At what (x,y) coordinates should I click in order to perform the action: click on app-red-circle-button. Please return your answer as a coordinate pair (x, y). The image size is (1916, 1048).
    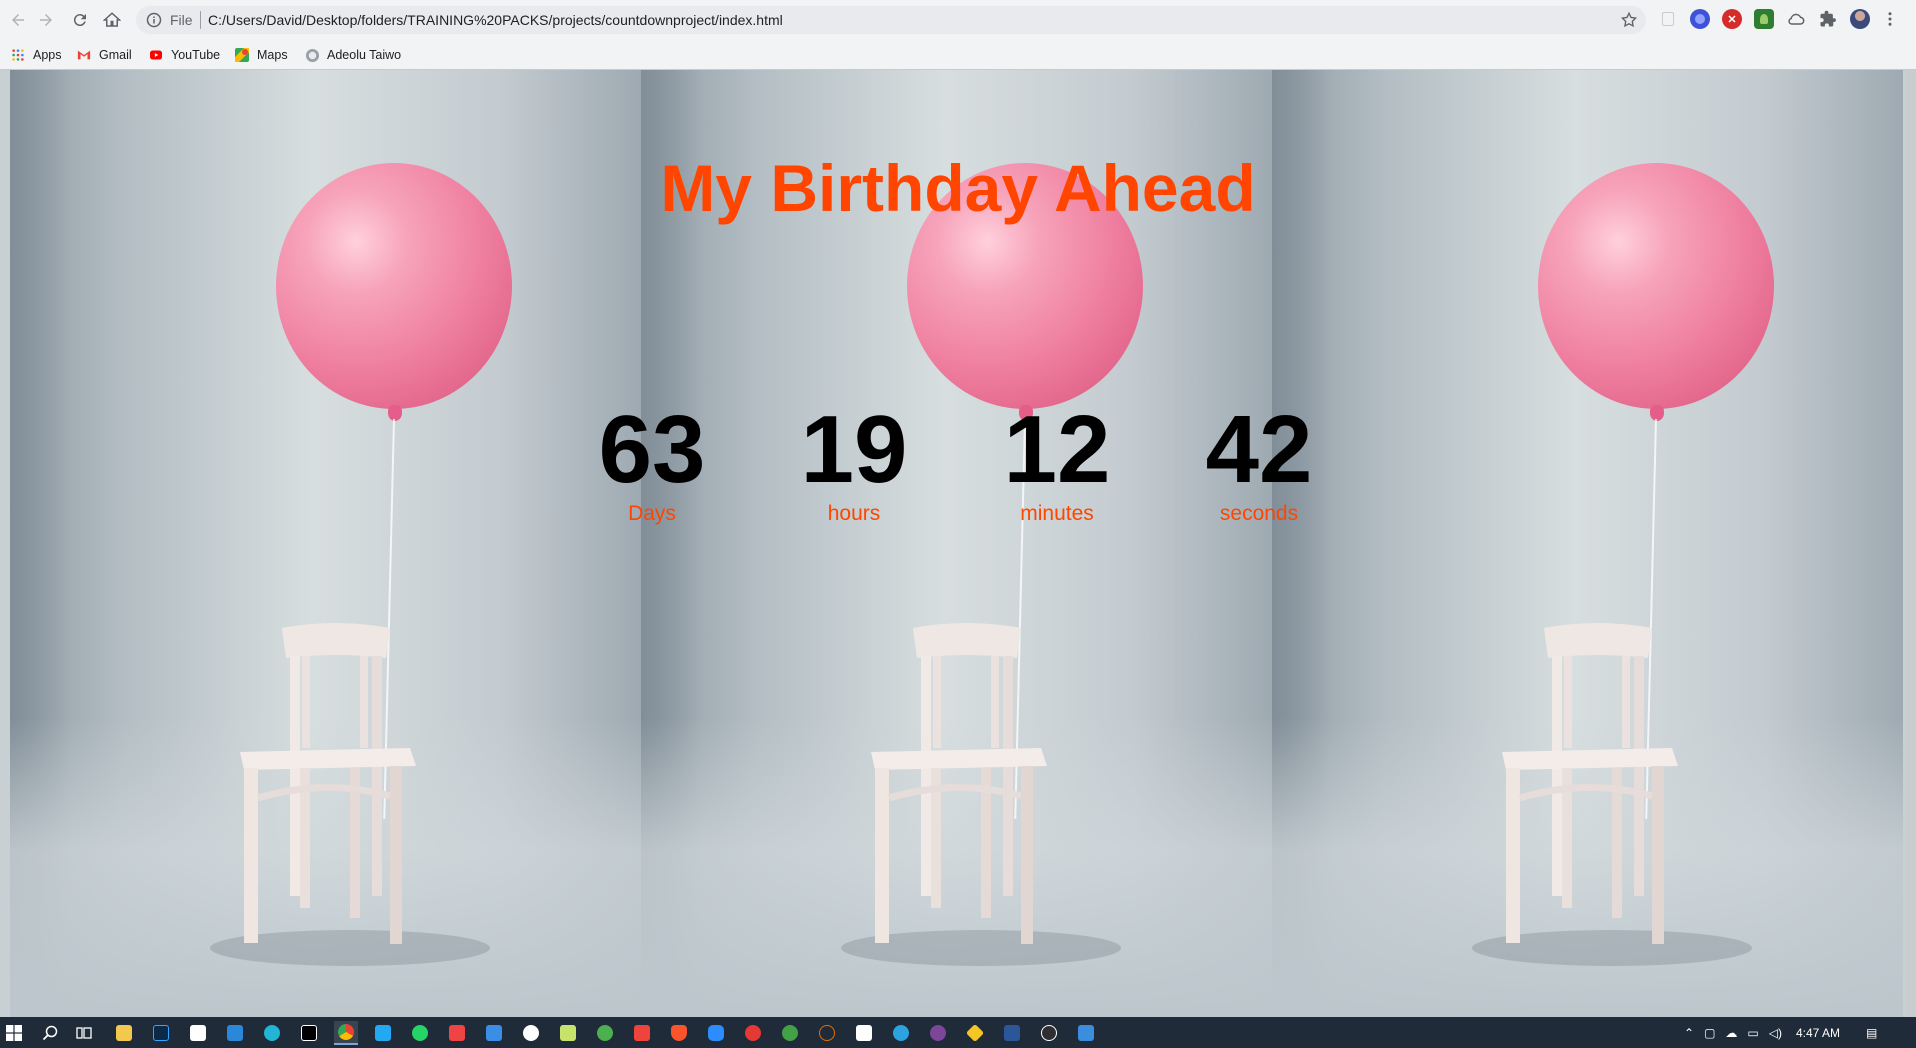
    Looking at the image, I should click on (753, 1033).